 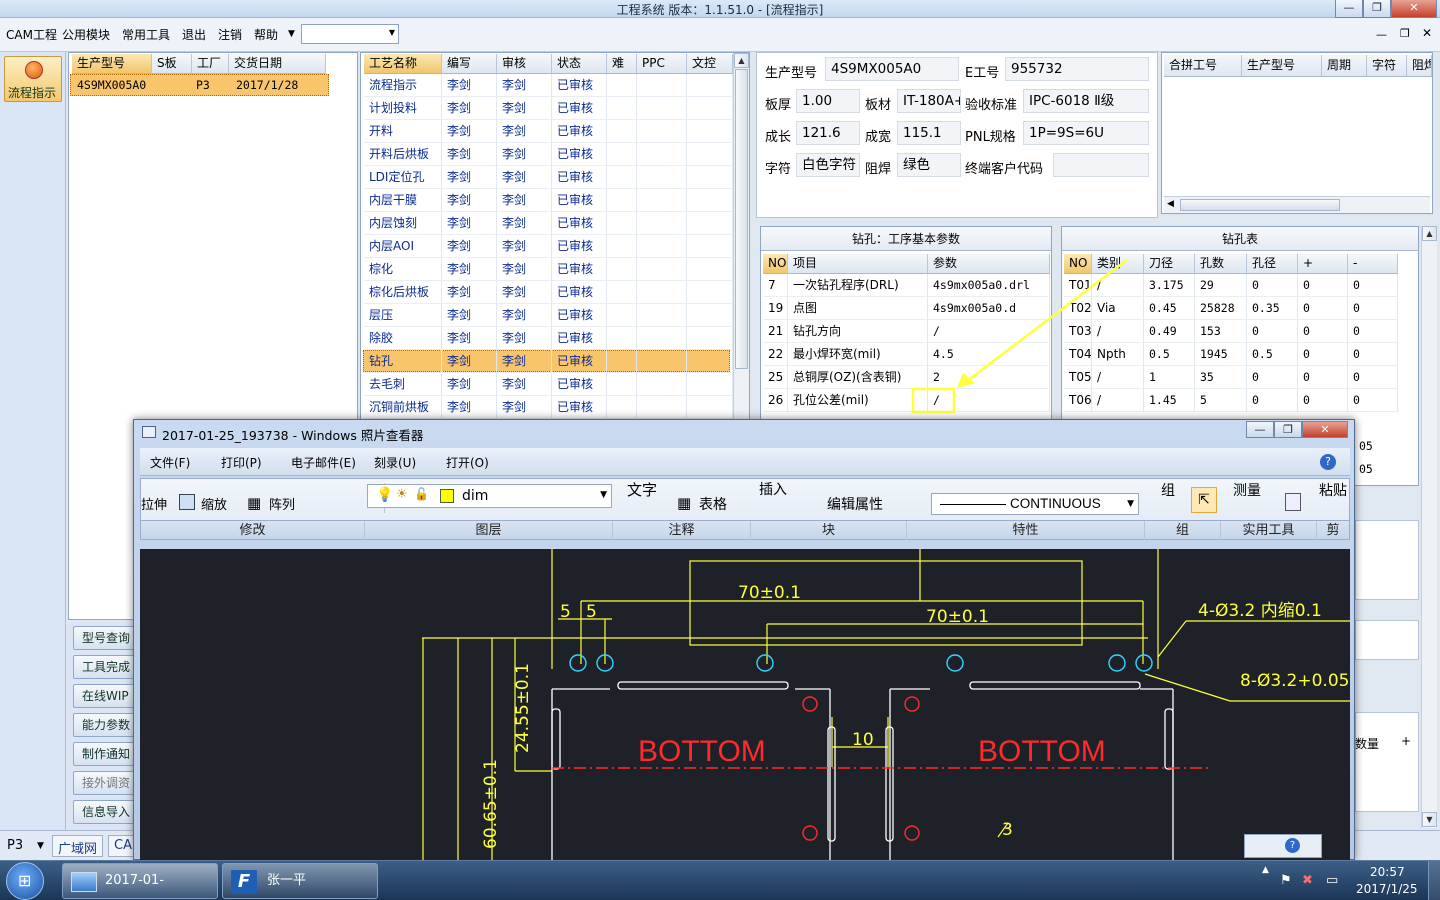 I want to click on ribbon-group-bar: 修改 图层 注释 块 特性 组 实用工具 剪, so click(x=745, y=530).